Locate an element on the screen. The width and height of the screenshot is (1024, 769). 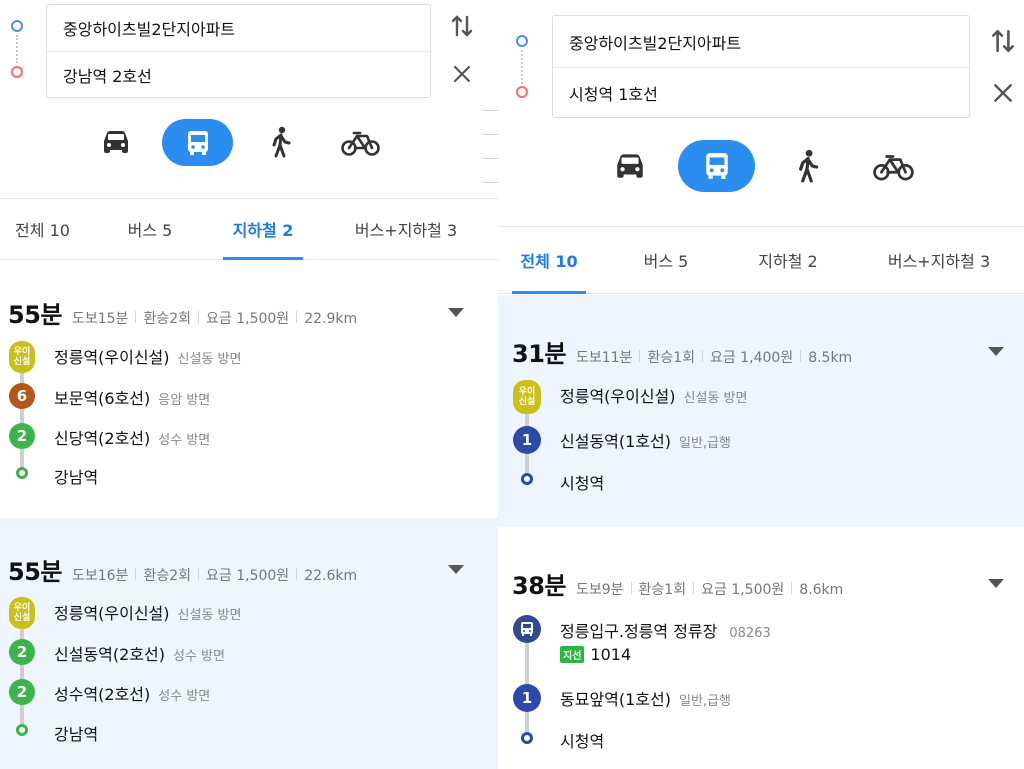
stop-row: 시청역 is located at coordinates (582, 482).